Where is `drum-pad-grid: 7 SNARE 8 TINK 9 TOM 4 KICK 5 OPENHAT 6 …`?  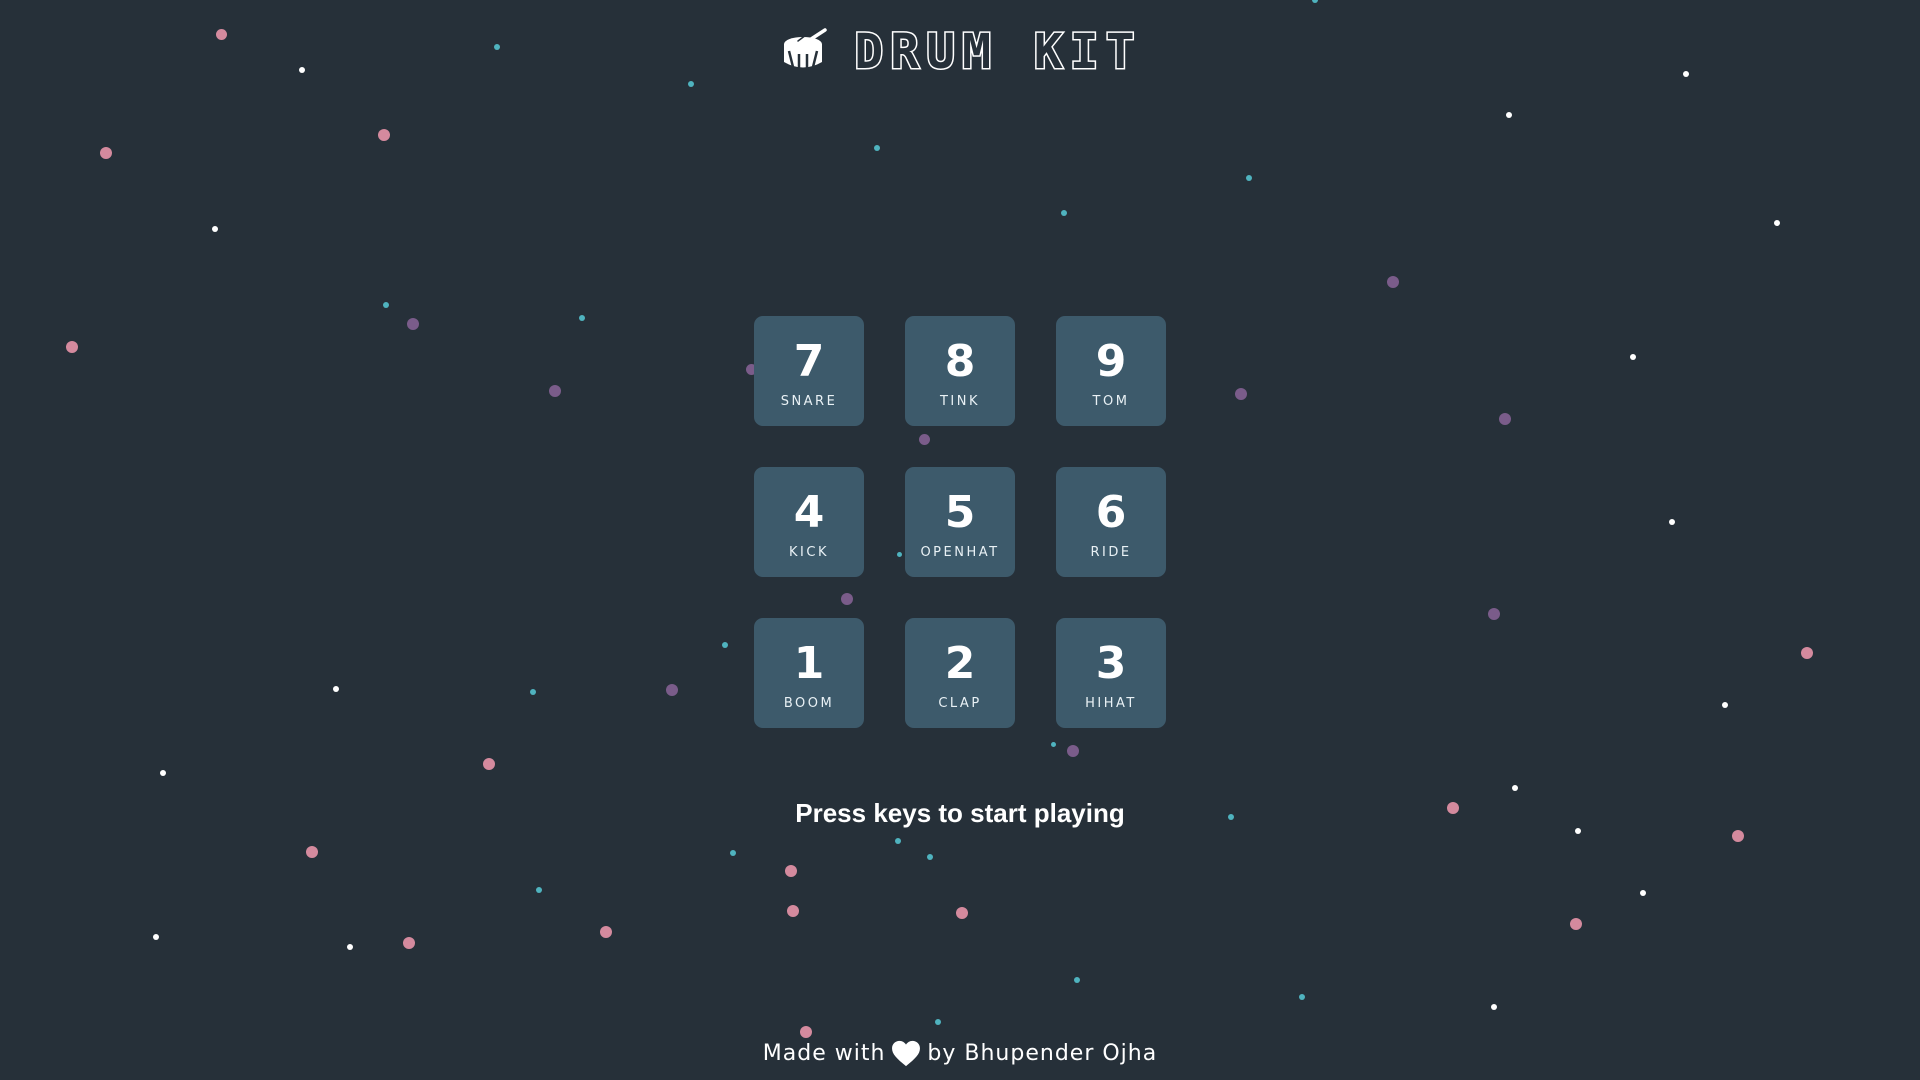
drum-pad-grid: 7 SNARE 8 TINK 9 TOM 4 KICK 5 OPENHAT 6 … is located at coordinates (960, 522).